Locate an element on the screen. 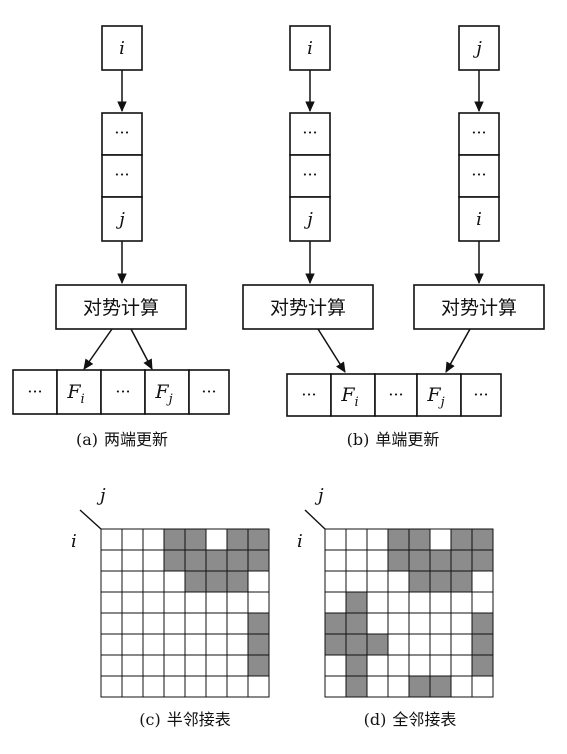 This screenshot has width=567, height=754. atom-i-label: i is located at coordinates (310, 48).